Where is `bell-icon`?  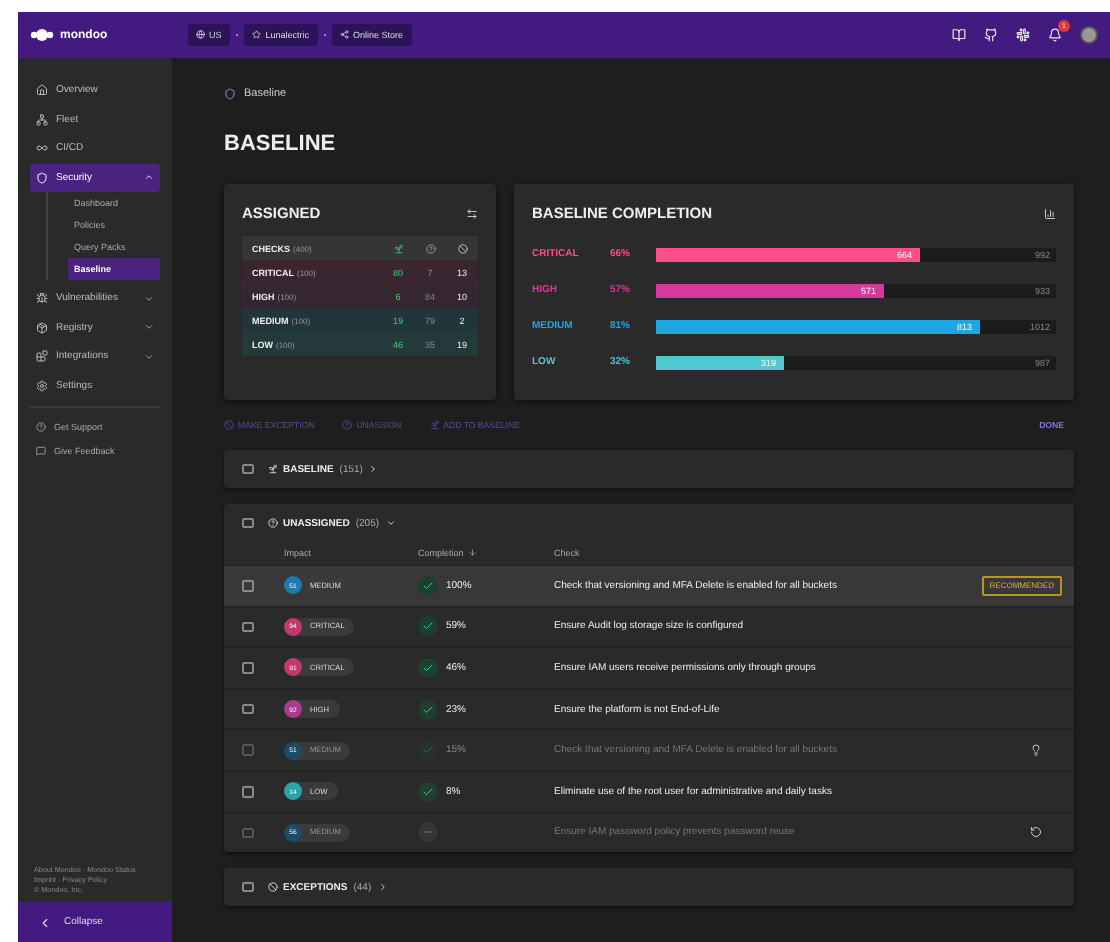 bell-icon is located at coordinates (1055, 35).